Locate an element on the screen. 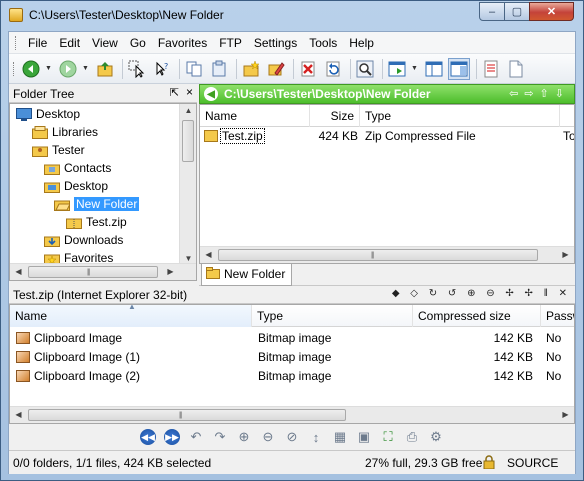 The height and width of the screenshot is (481, 584). actual-size-icon: ▦ is located at coordinates (340, 437).